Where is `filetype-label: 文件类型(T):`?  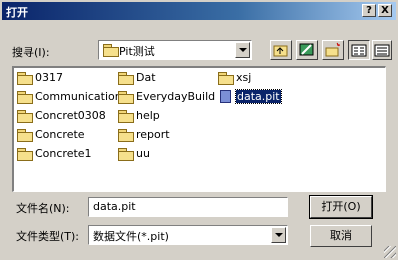 filetype-label: 文件类型(T): is located at coordinates (48, 236).